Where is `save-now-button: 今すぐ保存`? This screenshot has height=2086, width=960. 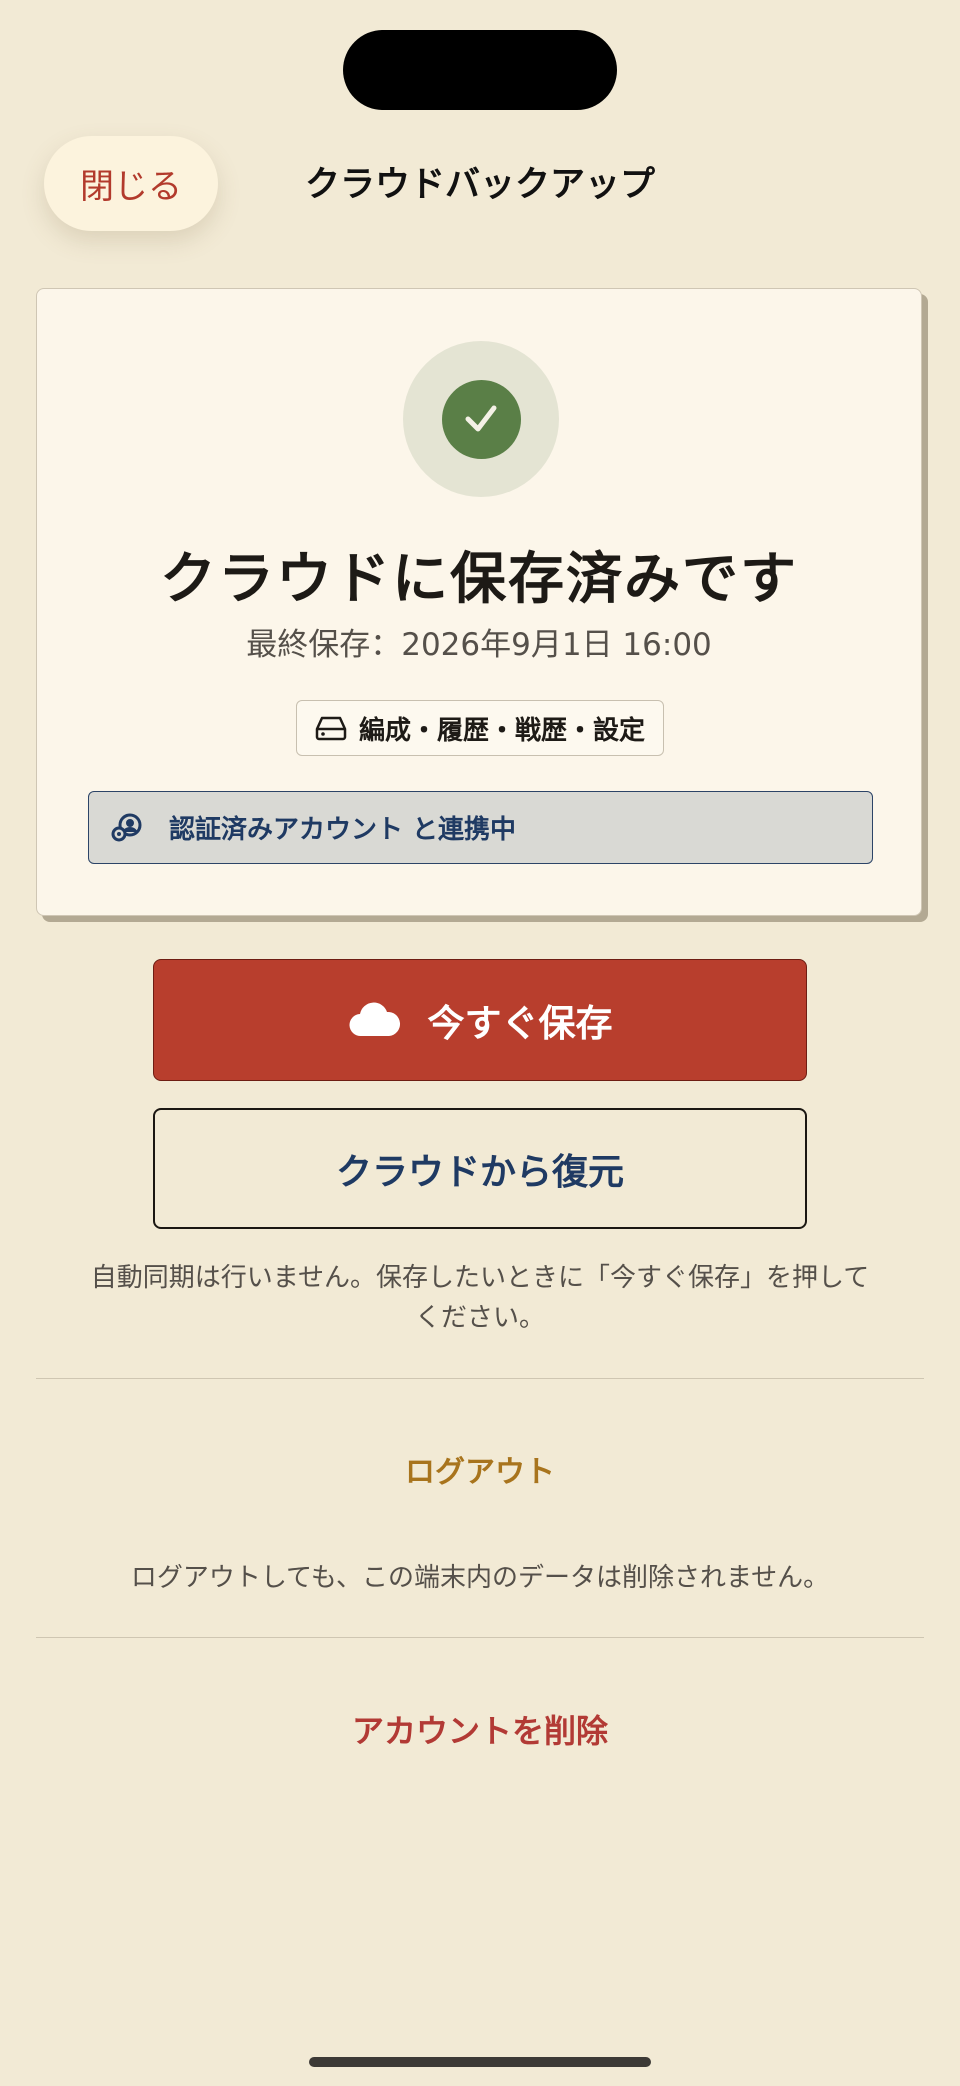 save-now-button: 今すぐ保存 is located at coordinates (480, 1020).